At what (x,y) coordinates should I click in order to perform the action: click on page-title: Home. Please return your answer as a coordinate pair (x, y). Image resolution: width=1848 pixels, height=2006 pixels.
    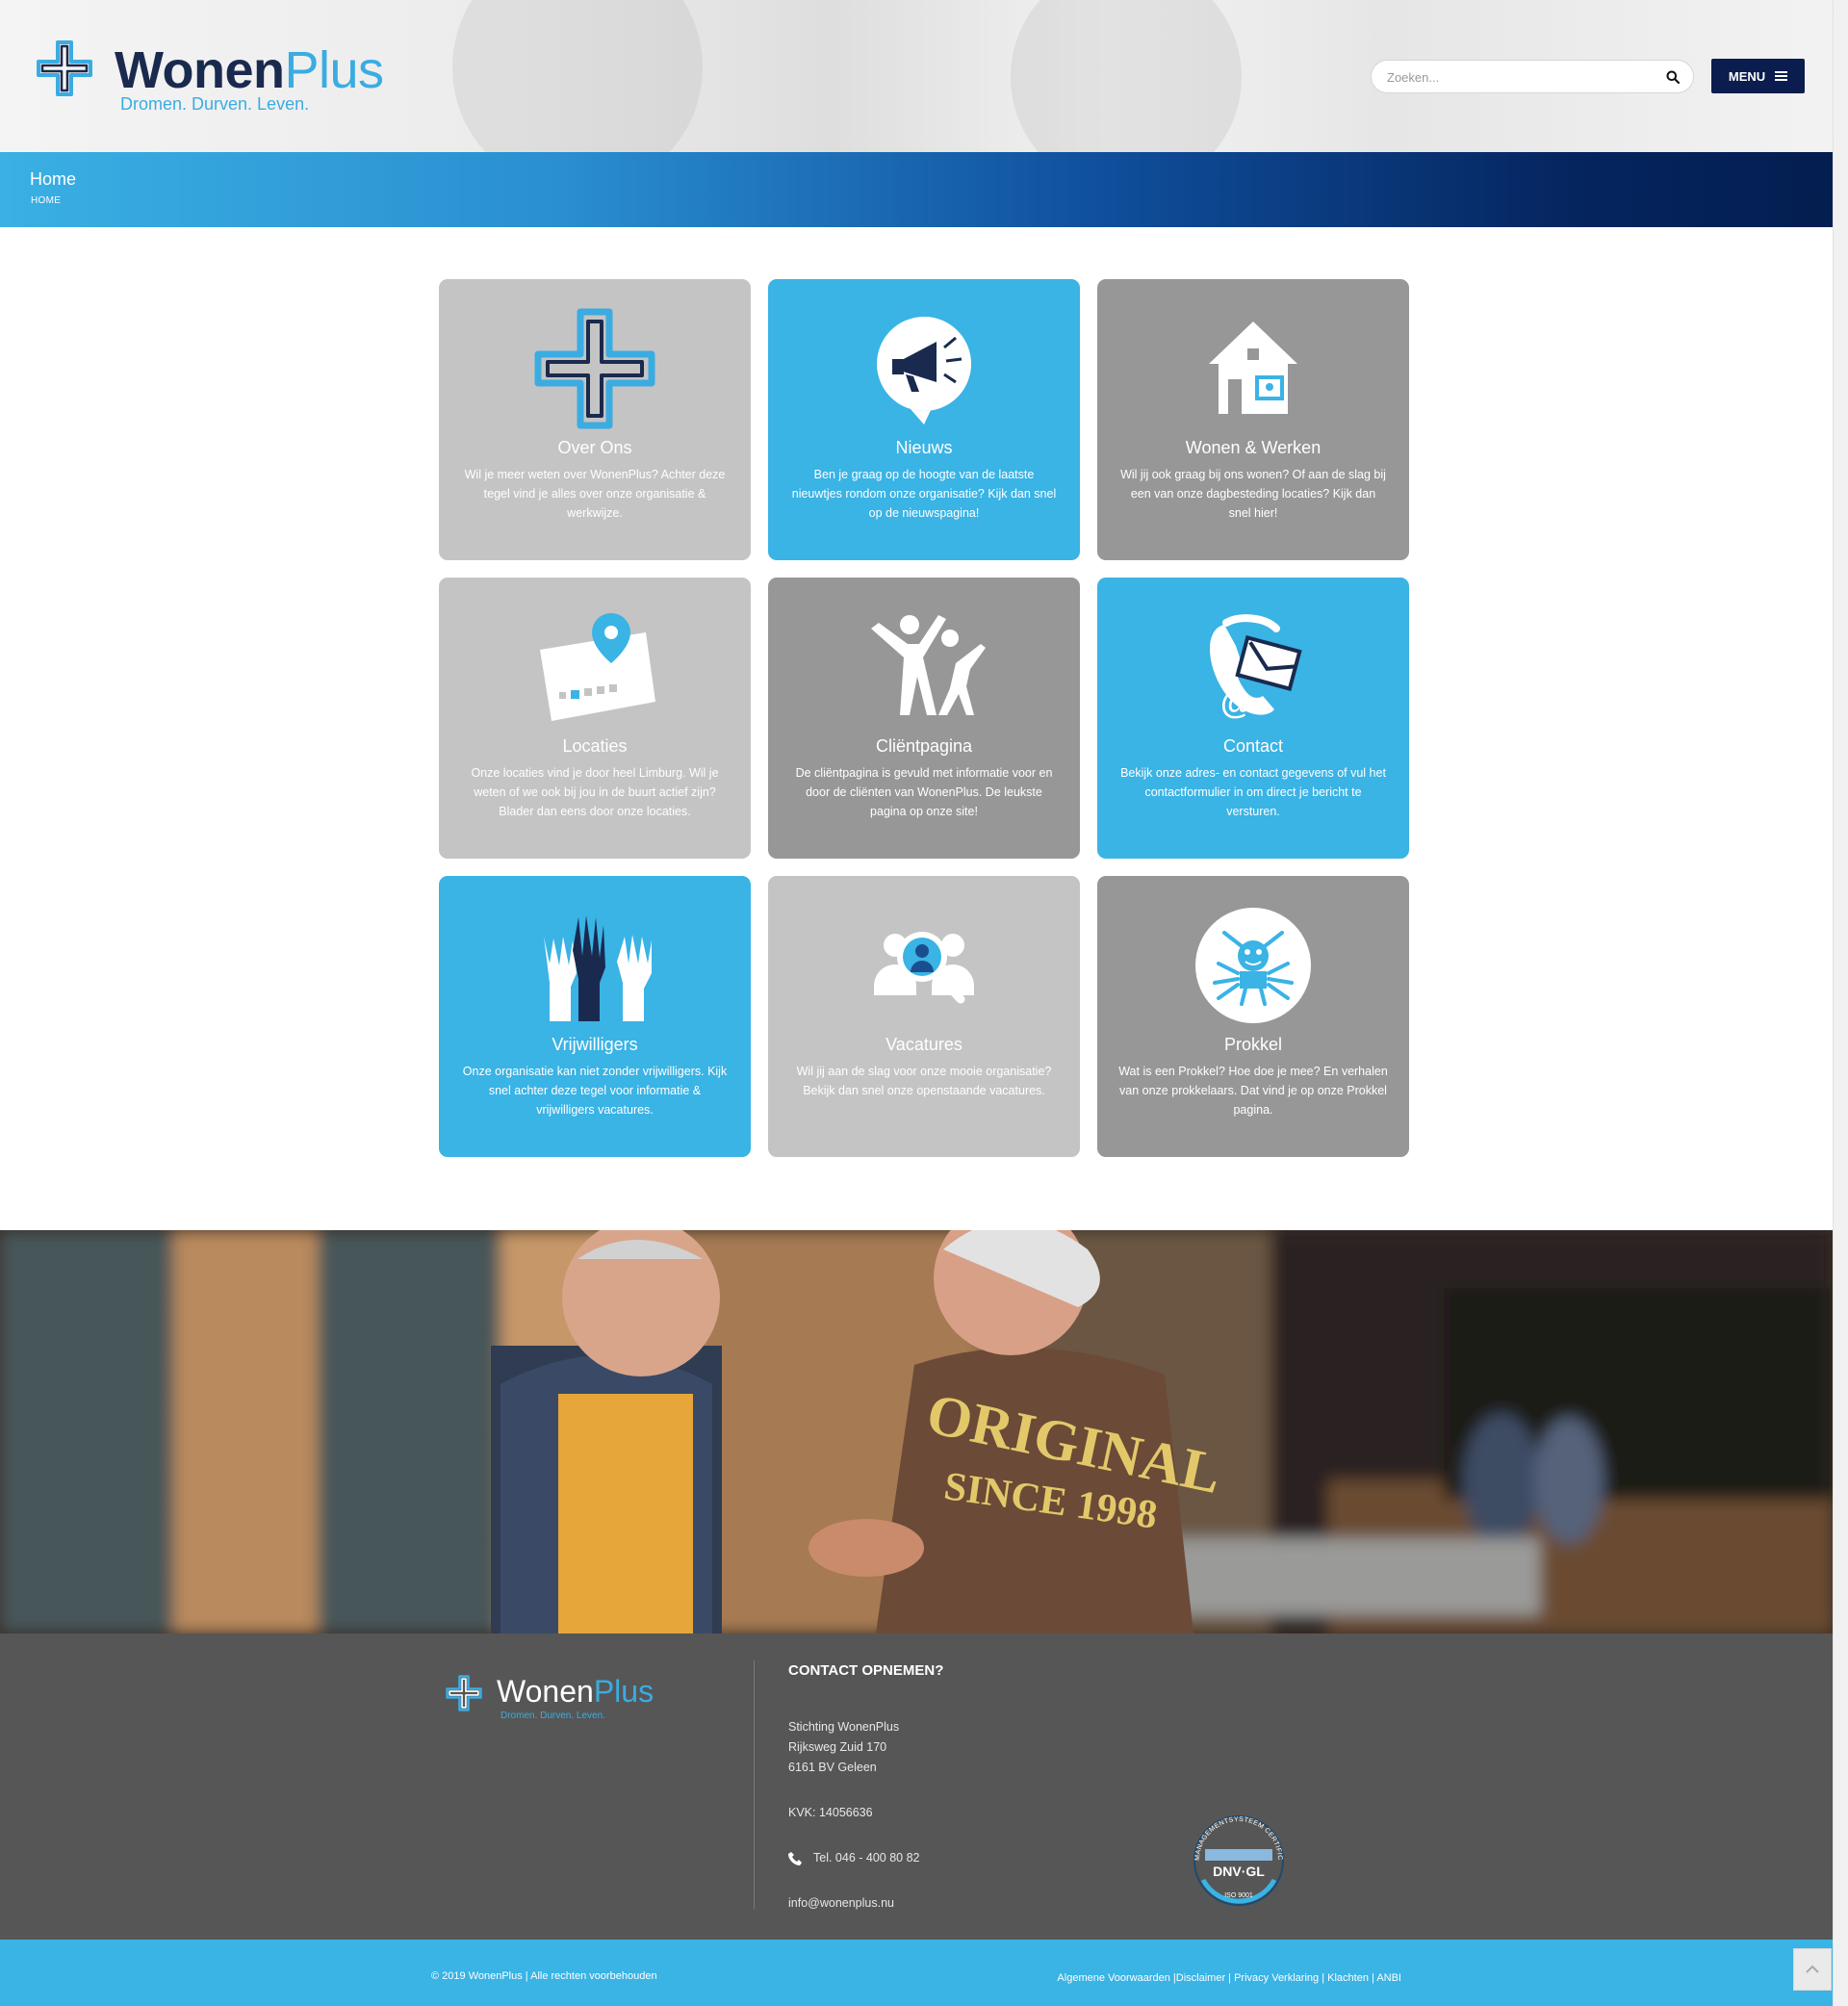
    Looking at the image, I should click on (53, 179).